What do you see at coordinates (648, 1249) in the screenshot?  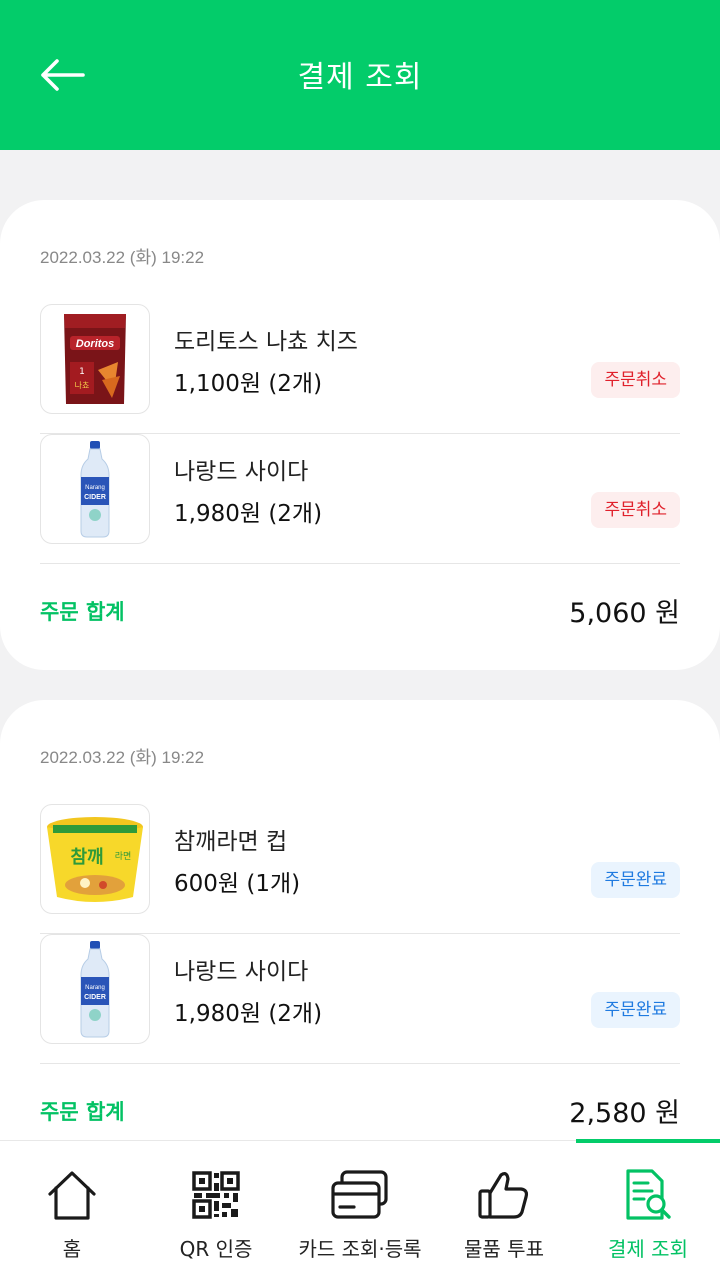 I see `nav-label: 결제 조회` at bounding box center [648, 1249].